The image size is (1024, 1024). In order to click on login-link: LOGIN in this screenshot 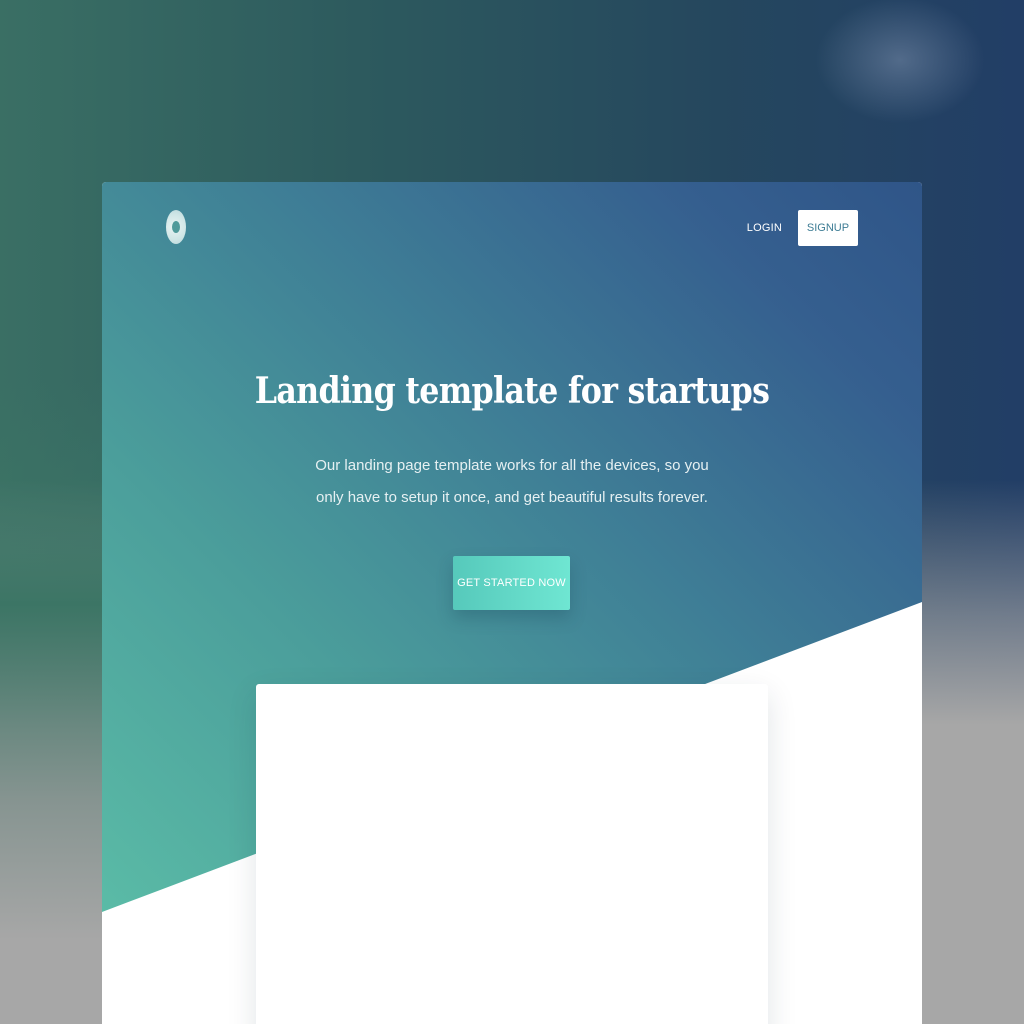, I will do `click(764, 228)`.